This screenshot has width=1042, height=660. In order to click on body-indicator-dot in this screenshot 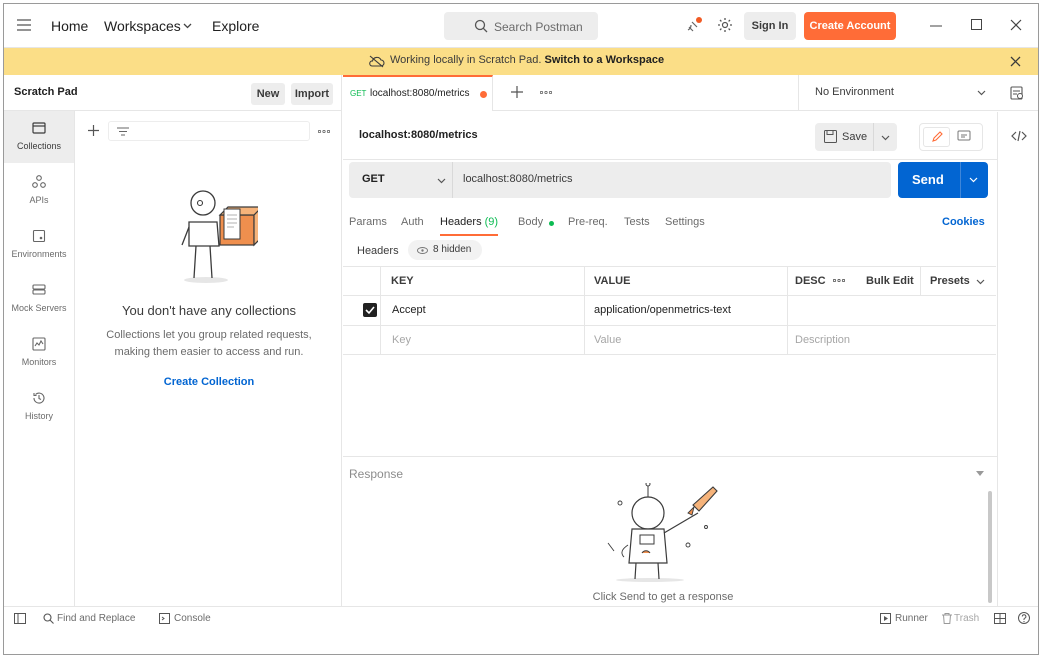, I will do `click(551, 223)`.